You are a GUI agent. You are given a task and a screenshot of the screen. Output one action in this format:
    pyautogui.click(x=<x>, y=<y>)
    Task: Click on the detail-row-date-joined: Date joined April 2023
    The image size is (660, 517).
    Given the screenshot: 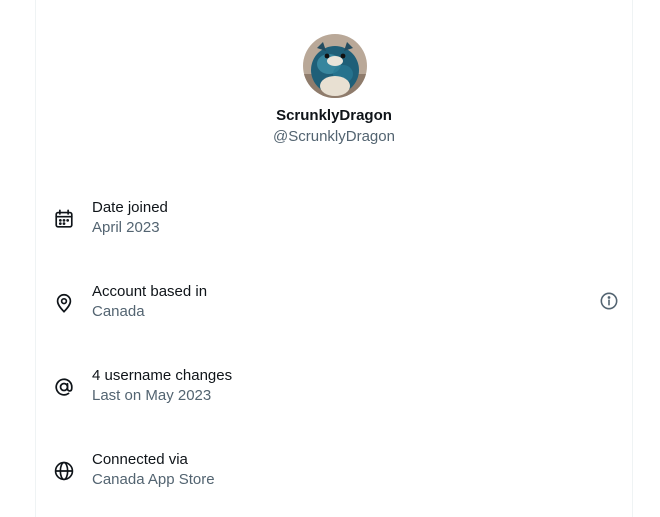 What is the action you would take?
    pyautogui.click(x=334, y=219)
    